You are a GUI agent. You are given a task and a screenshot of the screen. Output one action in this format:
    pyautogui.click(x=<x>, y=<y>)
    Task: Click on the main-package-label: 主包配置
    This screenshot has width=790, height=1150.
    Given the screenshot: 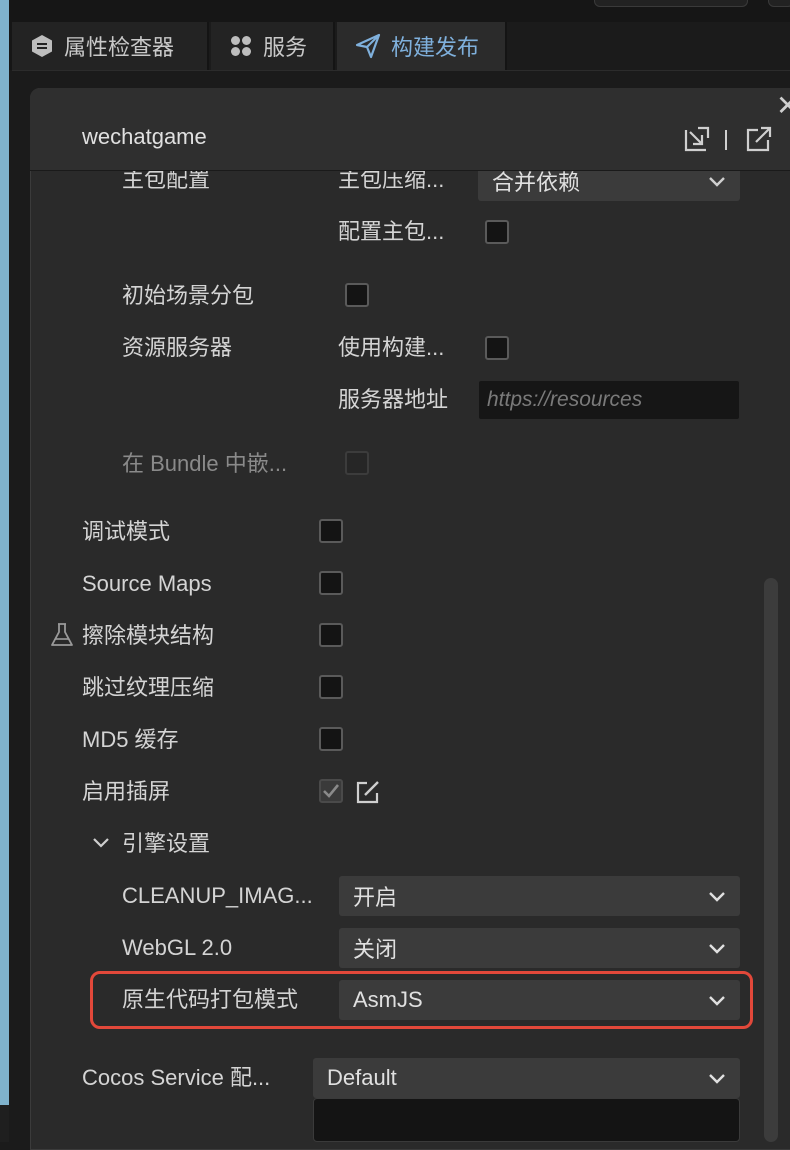 What is the action you would take?
    pyautogui.click(x=166, y=181)
    